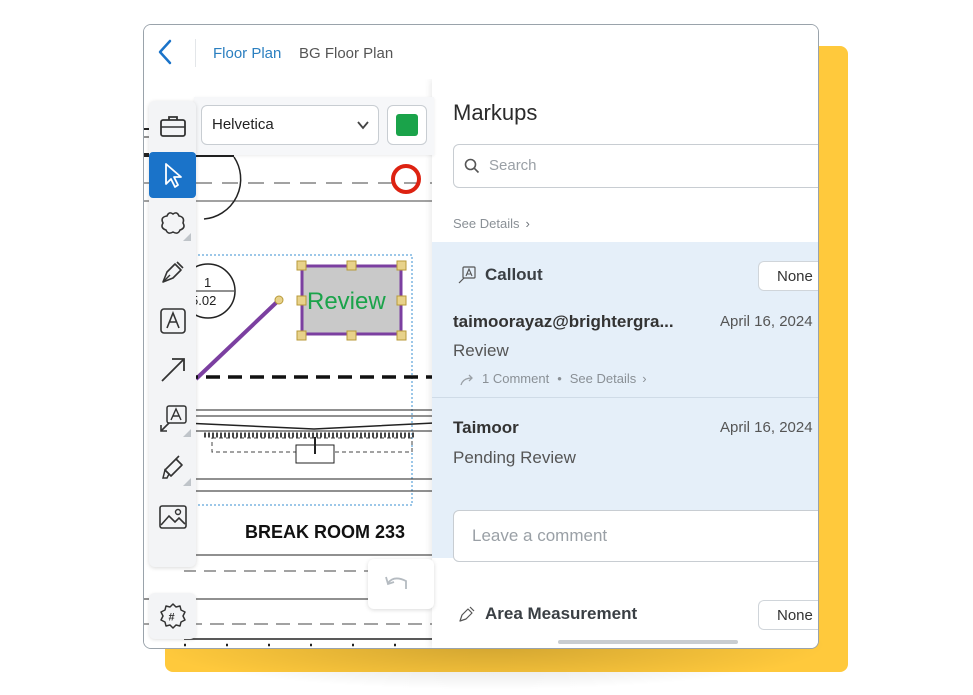 The image size is (973, 695). Describe the element at coordinates (472, 166) in the screenshot. I see `search-icon` at that location.